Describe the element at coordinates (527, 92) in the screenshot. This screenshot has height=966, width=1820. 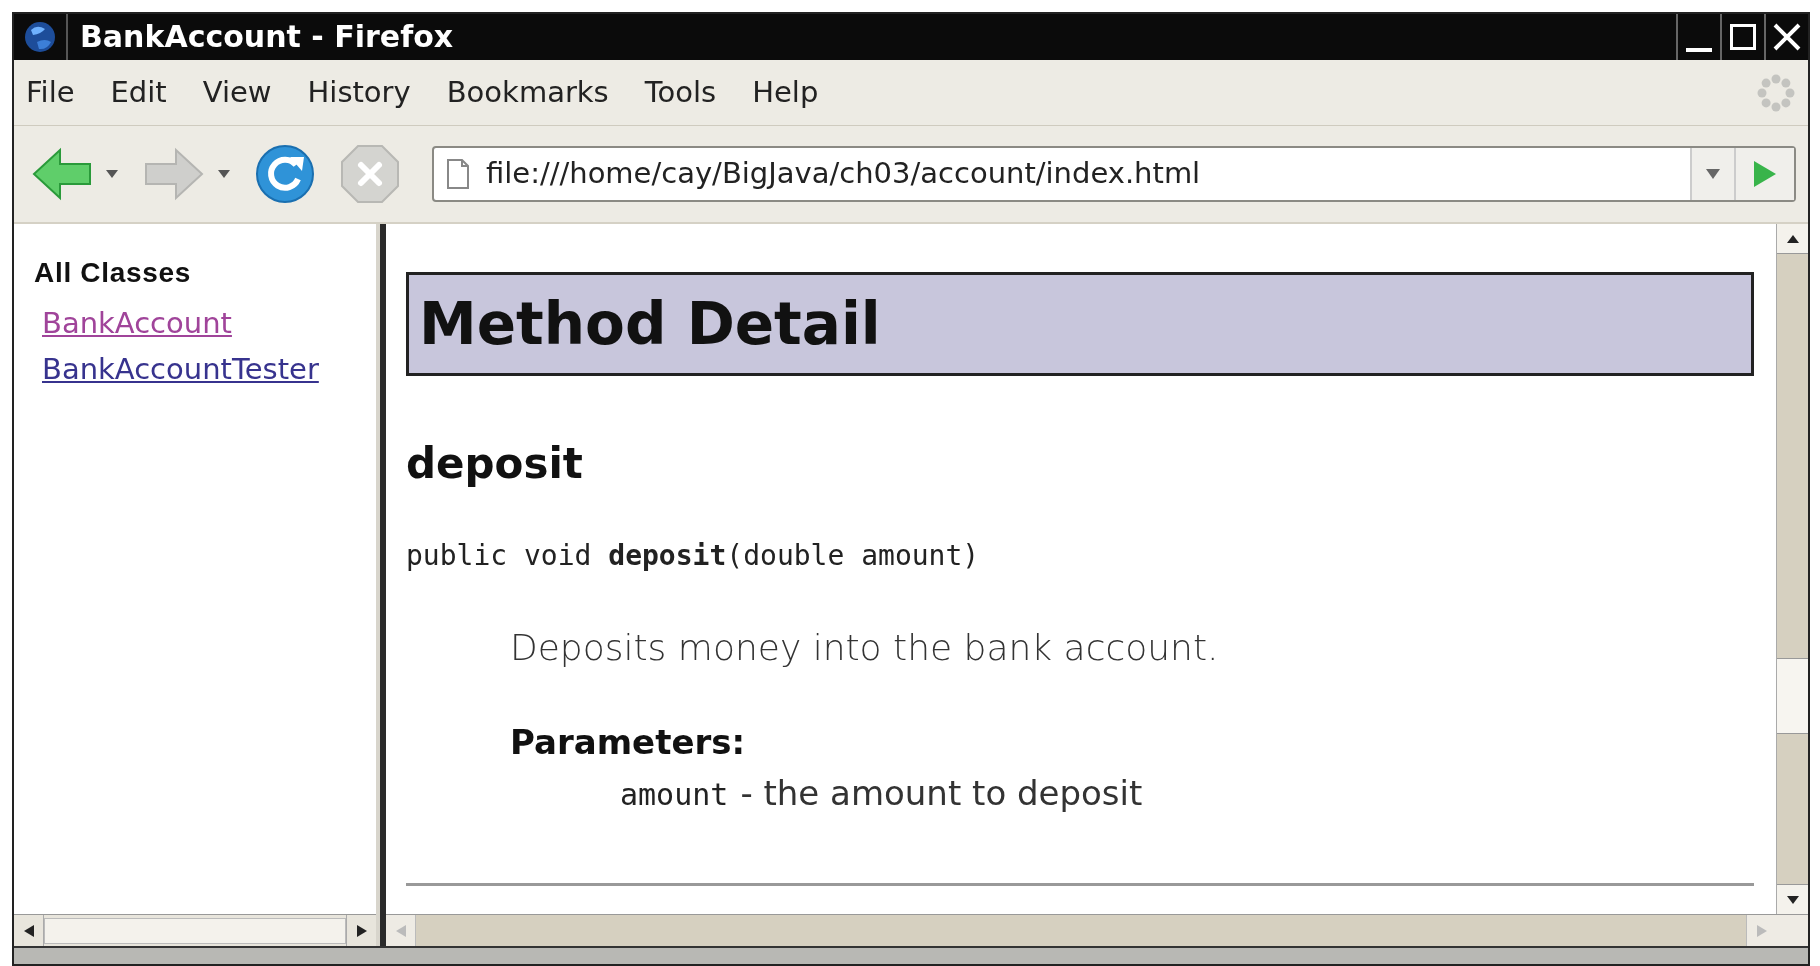
I see `menu-item: Bookmarks` at that location.